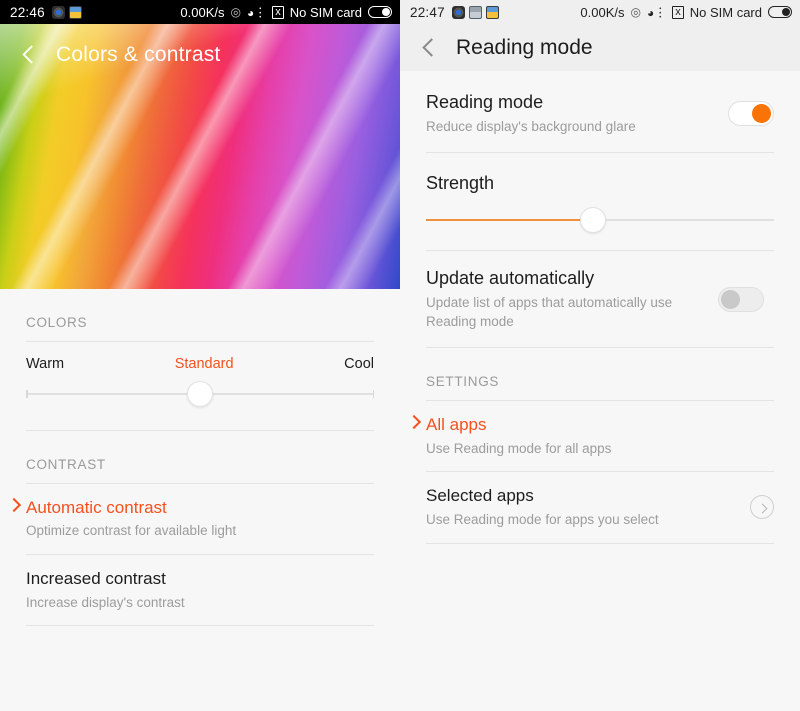  I want to click on list-item-subtitle: Increase display's contrast, so click(105, 602).